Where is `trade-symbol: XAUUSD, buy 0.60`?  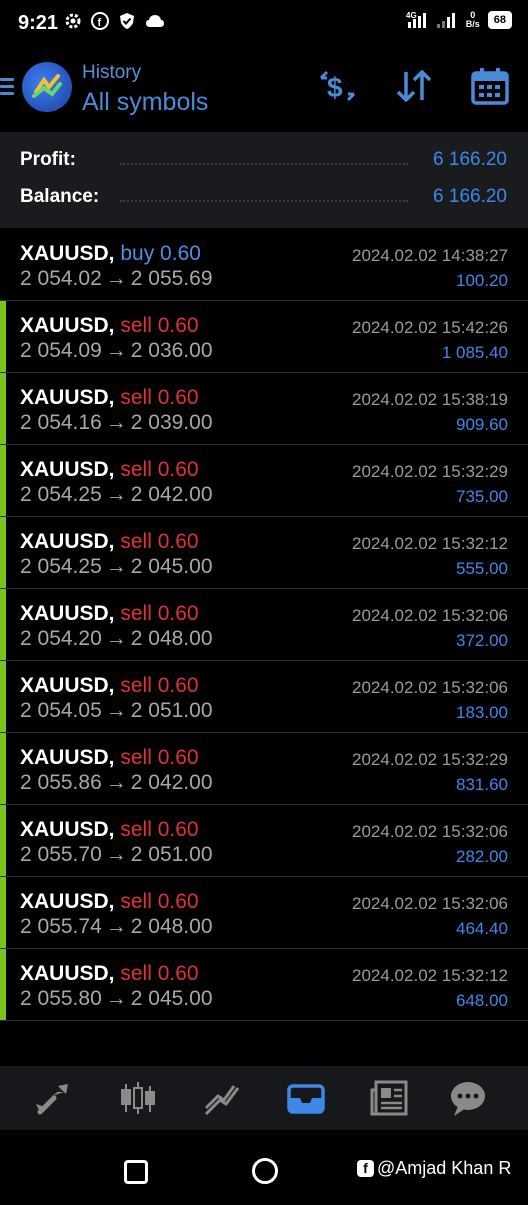 trade-symbol: XAUUSD, buy 0.60 is located at coordinates (110, 254).